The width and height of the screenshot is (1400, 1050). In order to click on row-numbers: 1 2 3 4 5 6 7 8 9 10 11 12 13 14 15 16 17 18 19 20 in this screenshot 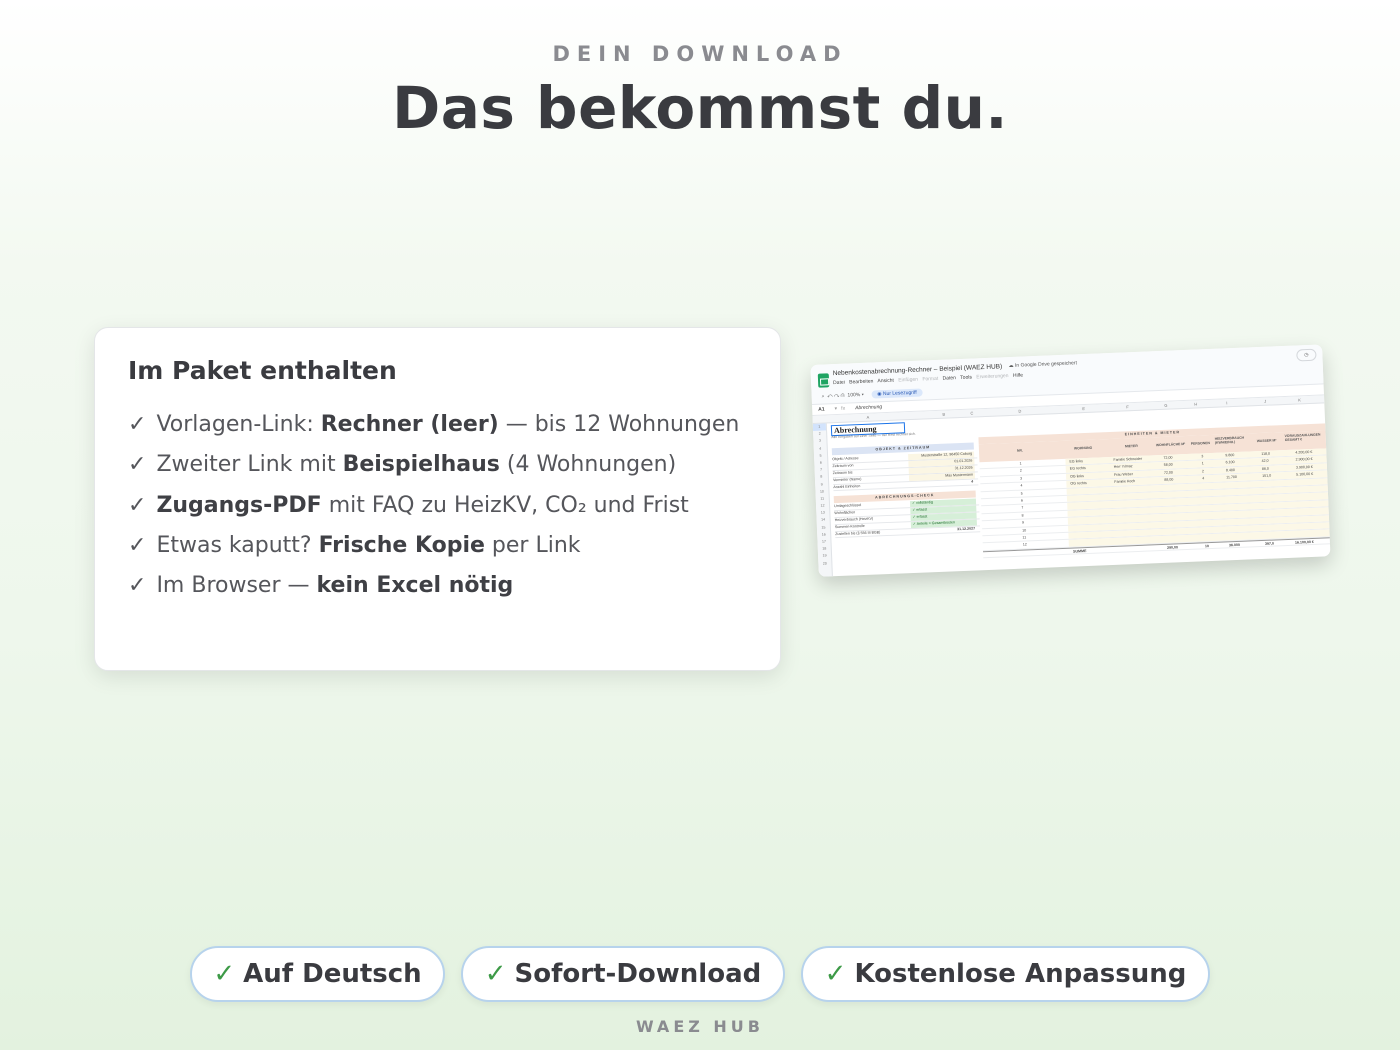, I will do `click(822, 500)`.